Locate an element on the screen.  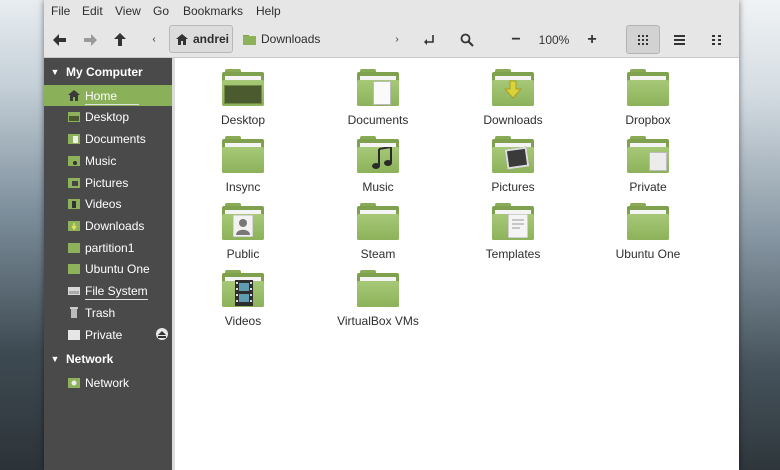
sidebar-item-ubuntu-one: Ubuntu One is located at coordinates (108, 268).